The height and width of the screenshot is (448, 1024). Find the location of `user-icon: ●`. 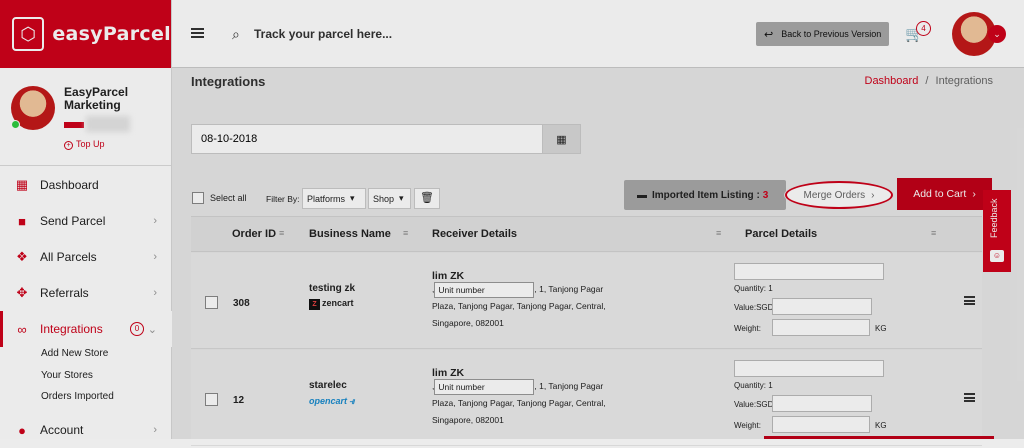

user-icon: ● is located at coordinates (22, 430).